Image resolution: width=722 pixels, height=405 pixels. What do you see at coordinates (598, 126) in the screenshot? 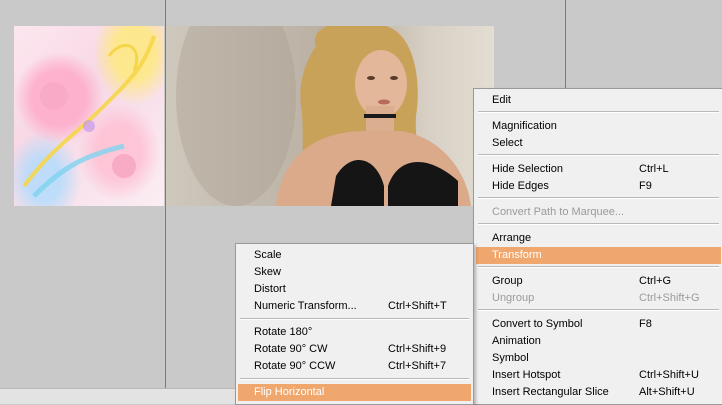
I see `menu-item-magnification: Magnification` at bounding box center [598, 126].